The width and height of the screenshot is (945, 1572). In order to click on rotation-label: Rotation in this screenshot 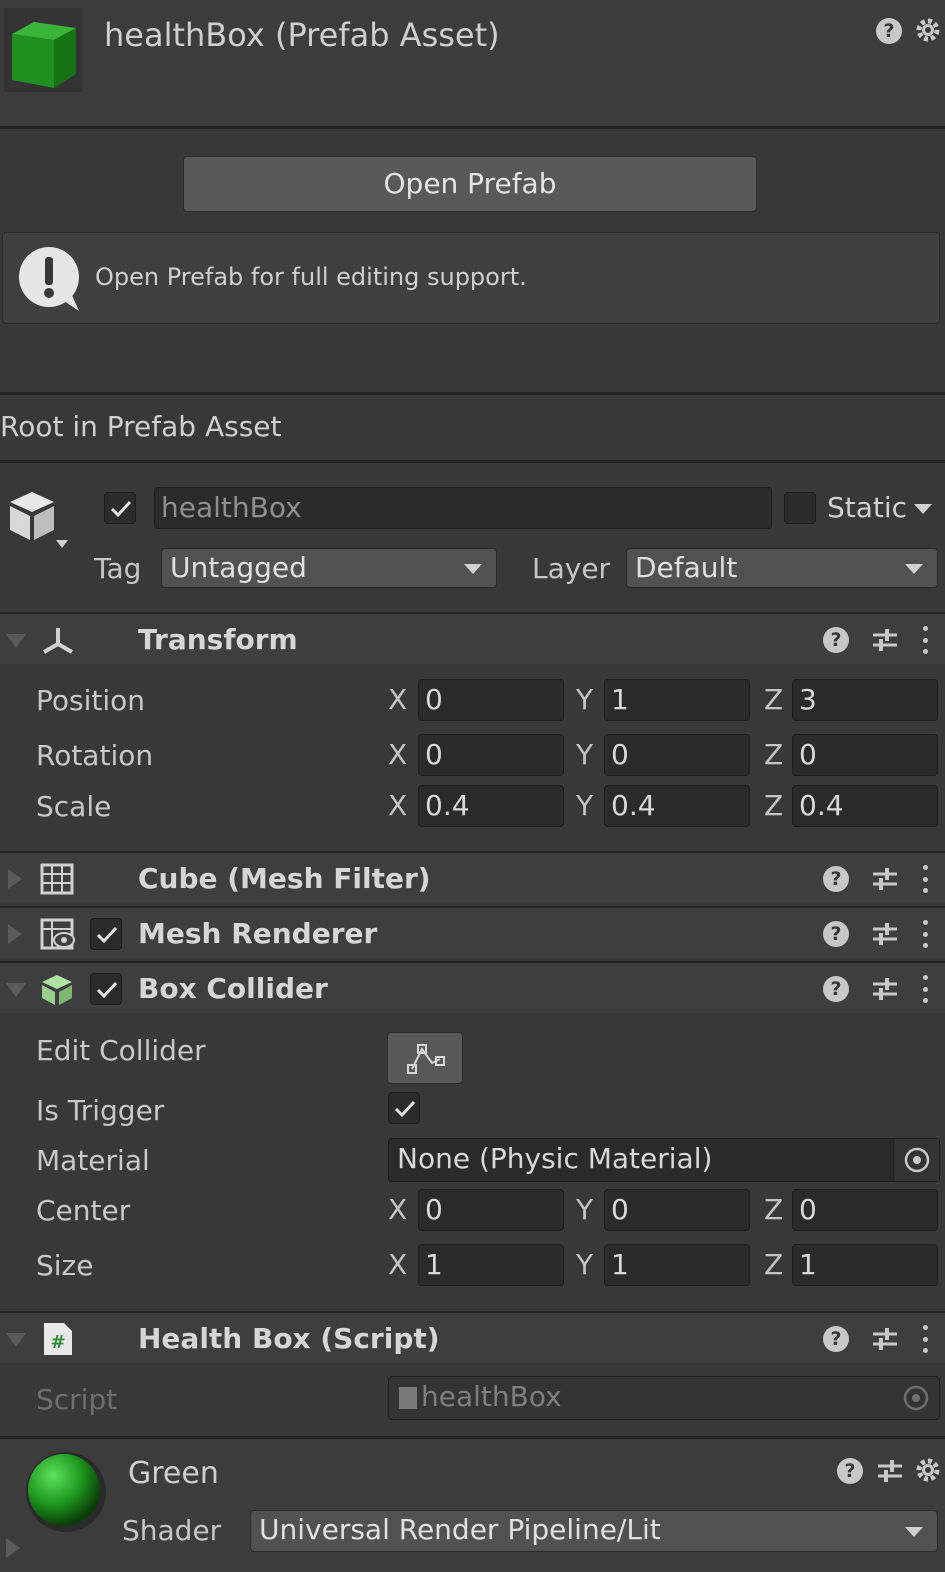, I will do `click(95, 755)`.